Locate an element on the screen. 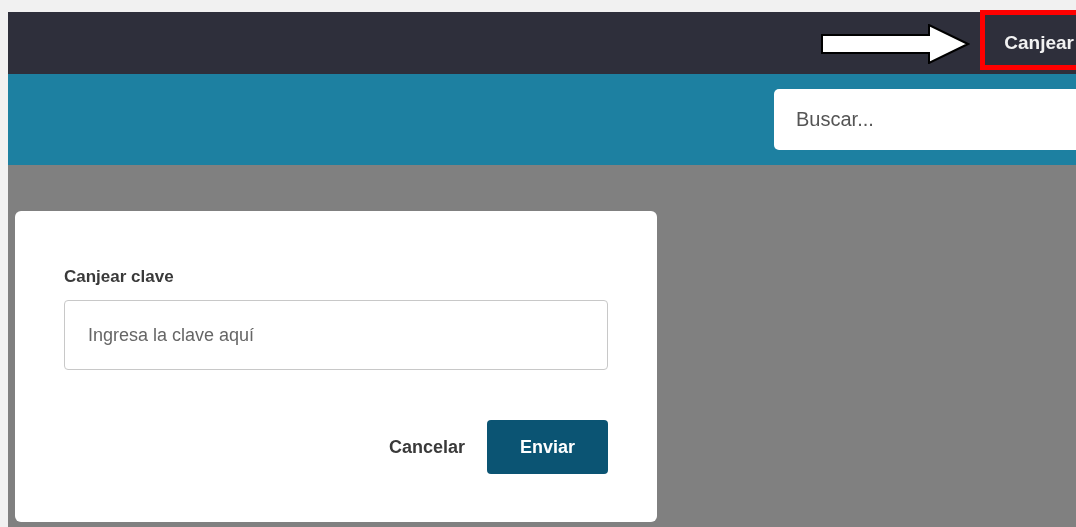 This screenshot has width=1076, height=527. cancel-button: Cancelar is located at coordinates (426, 447).